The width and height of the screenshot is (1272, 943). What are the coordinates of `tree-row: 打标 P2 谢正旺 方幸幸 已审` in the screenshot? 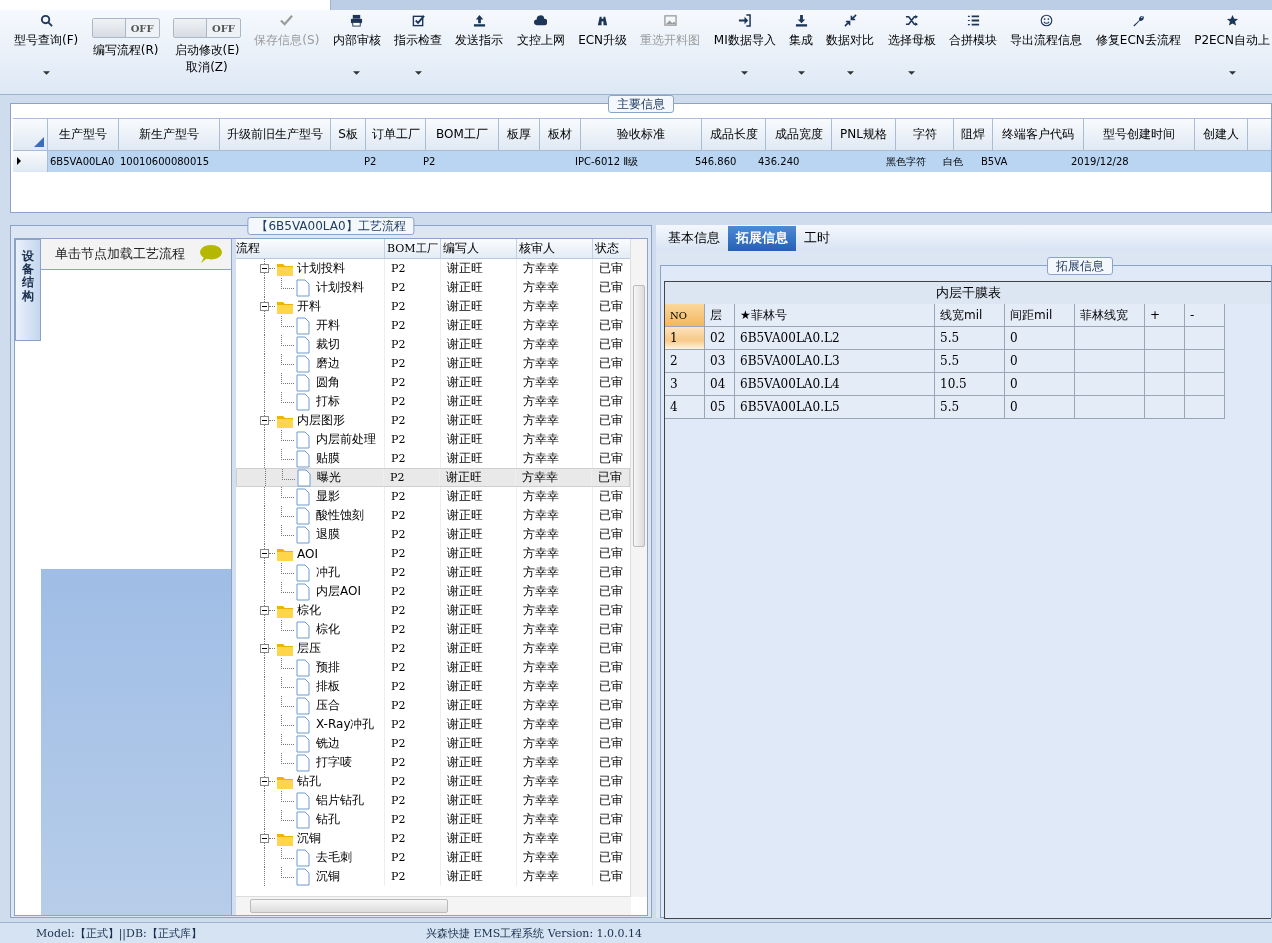 It's located at (433, 401).